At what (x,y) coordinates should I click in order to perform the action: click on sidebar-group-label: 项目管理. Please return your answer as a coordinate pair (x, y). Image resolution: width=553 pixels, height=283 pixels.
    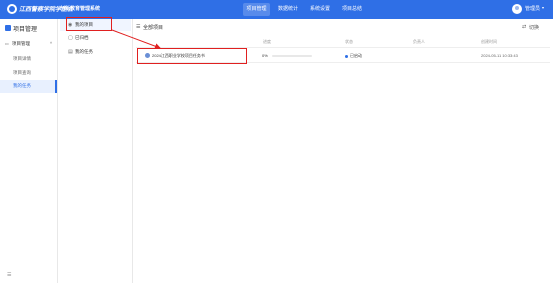
    Looking at the image, I should click on (21, 44).